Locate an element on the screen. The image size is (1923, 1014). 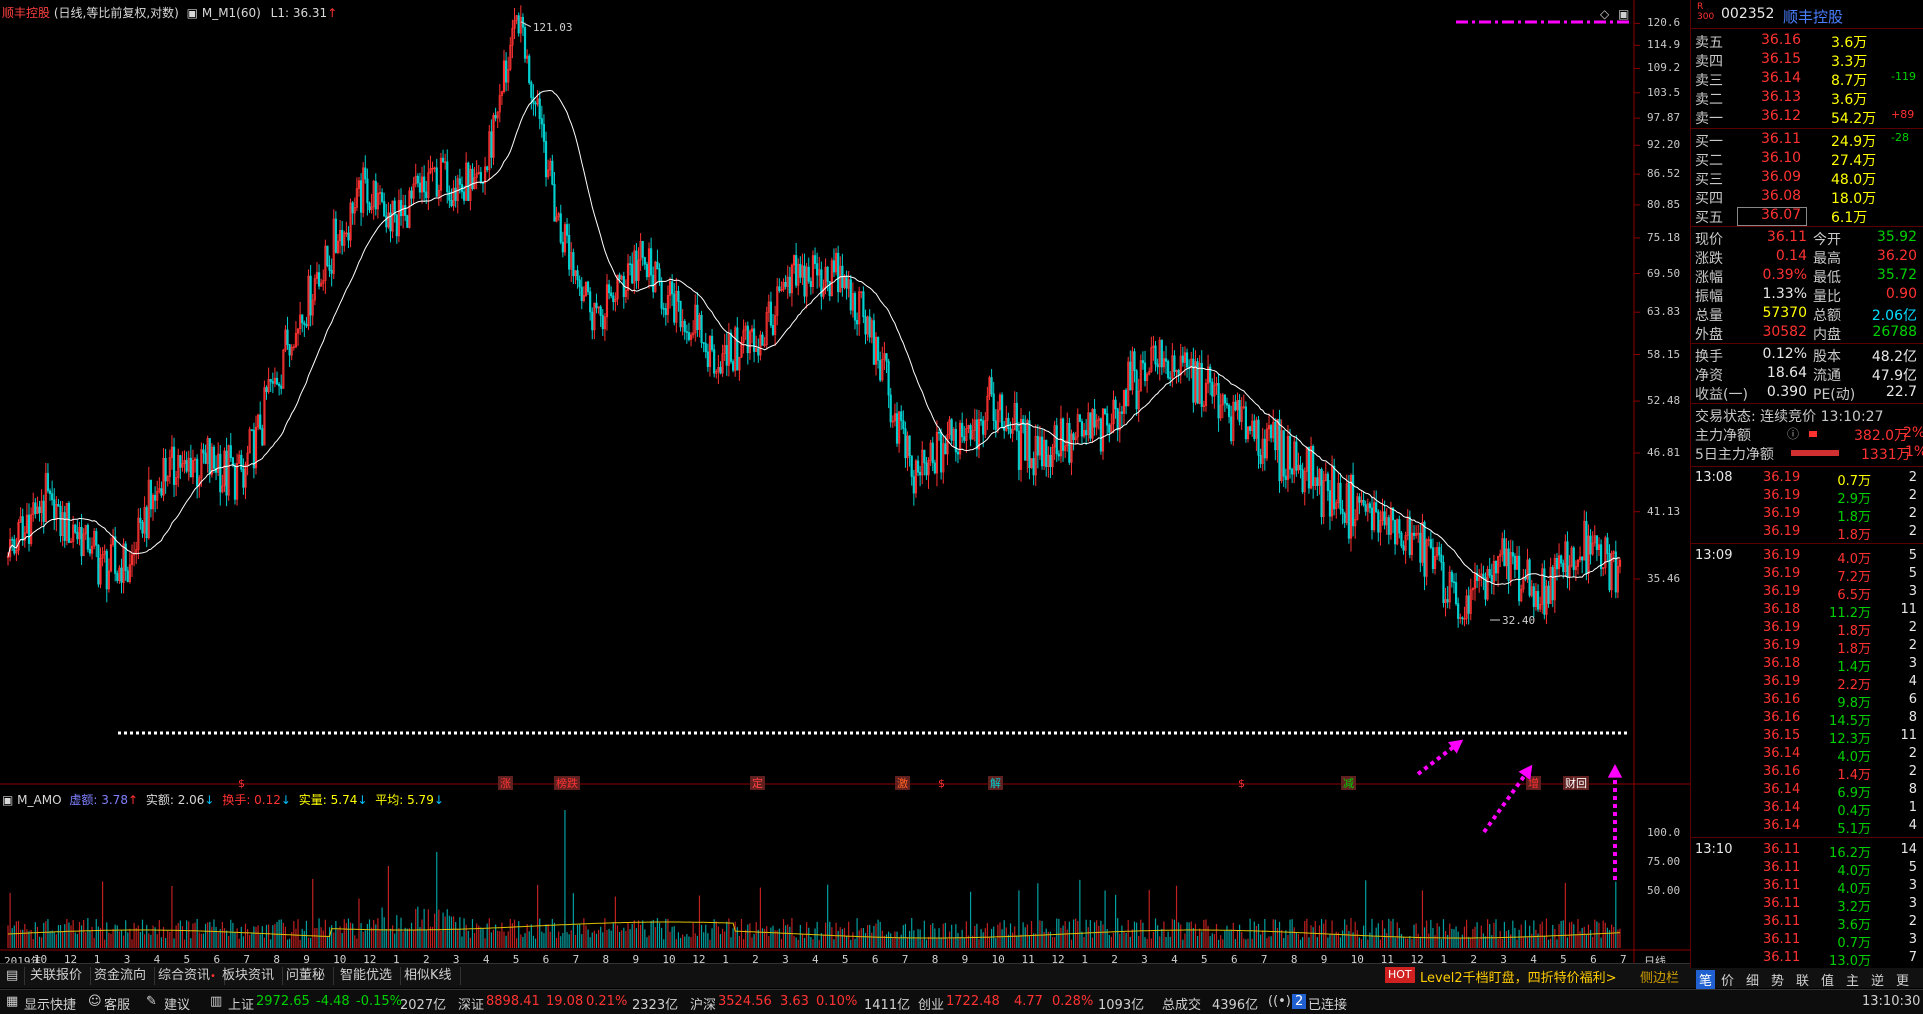
trade-status: 交易状态: 连续竞价 13:10:27 is located at coordinates (1789, 417).